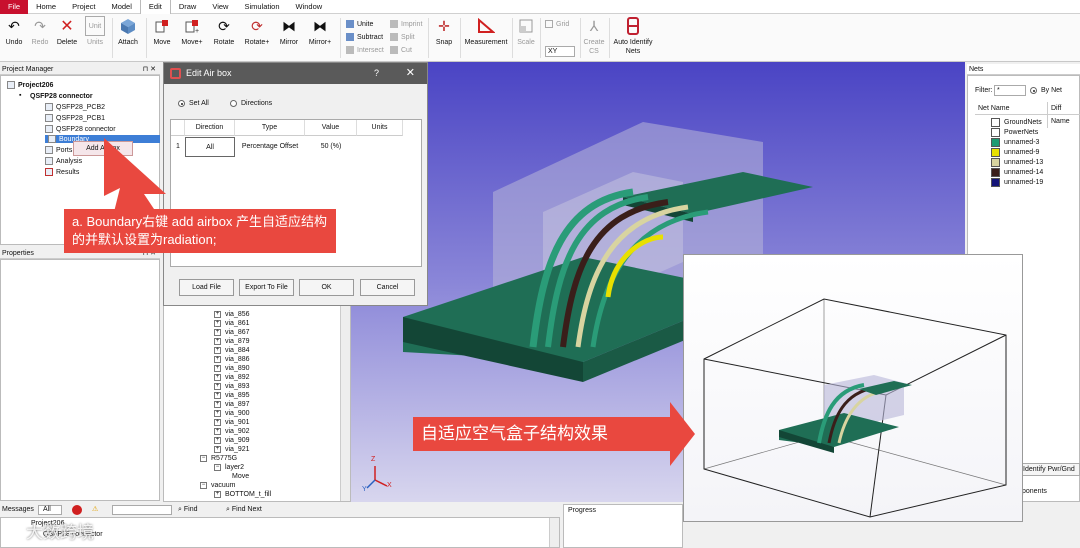 The width and height of the screenshot is (1080, 548). I want to click on menu-edit: Edit, so click(155, 7).